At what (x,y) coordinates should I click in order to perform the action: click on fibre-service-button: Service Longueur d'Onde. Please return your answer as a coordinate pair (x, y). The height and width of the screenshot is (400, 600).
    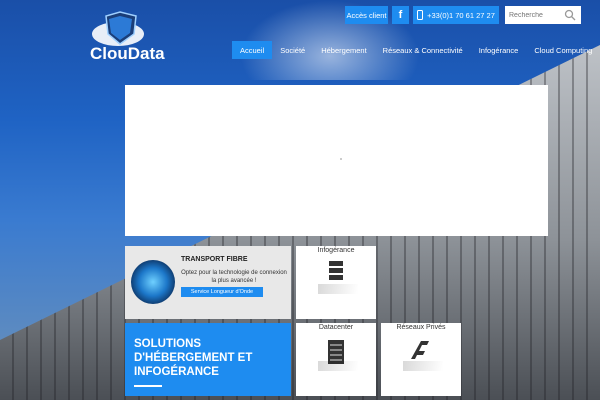
    Looking at the image, I should click on (222, 292).